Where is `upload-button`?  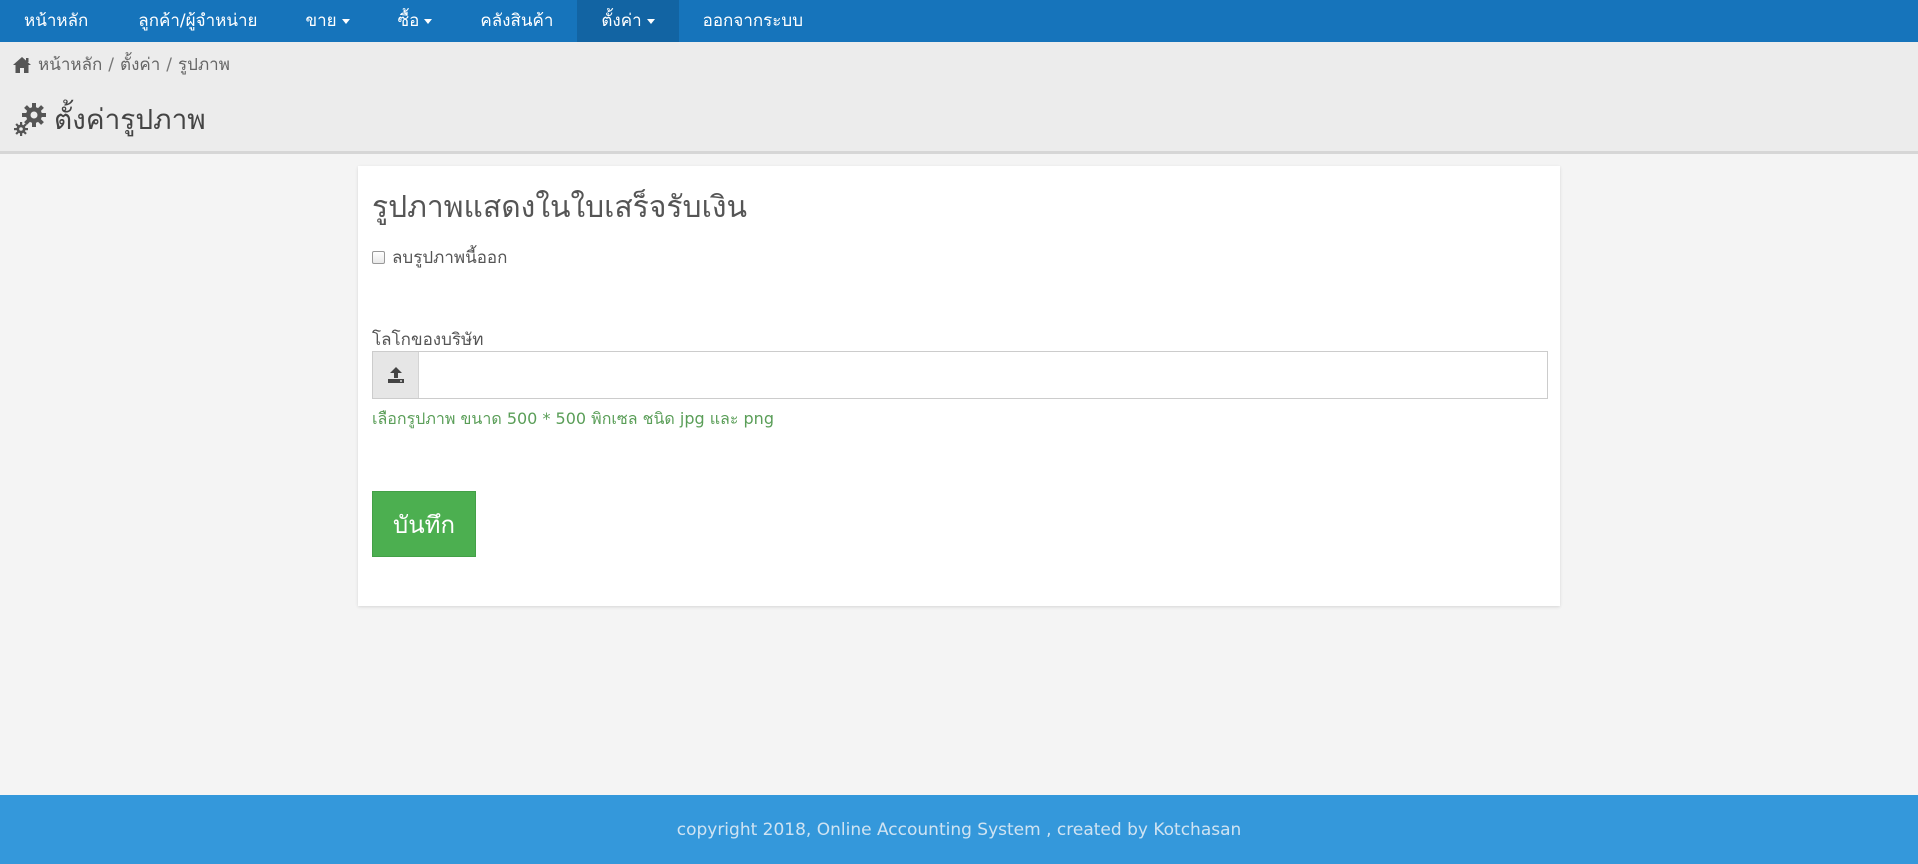 upload-button is located at coordinates (396, 375).